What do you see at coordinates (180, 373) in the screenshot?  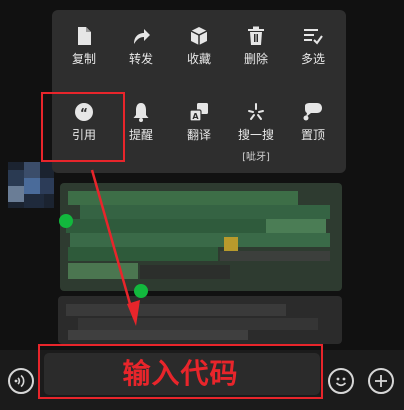 I see `annotation-label: 输入代码` at bounding box center [180, 373].